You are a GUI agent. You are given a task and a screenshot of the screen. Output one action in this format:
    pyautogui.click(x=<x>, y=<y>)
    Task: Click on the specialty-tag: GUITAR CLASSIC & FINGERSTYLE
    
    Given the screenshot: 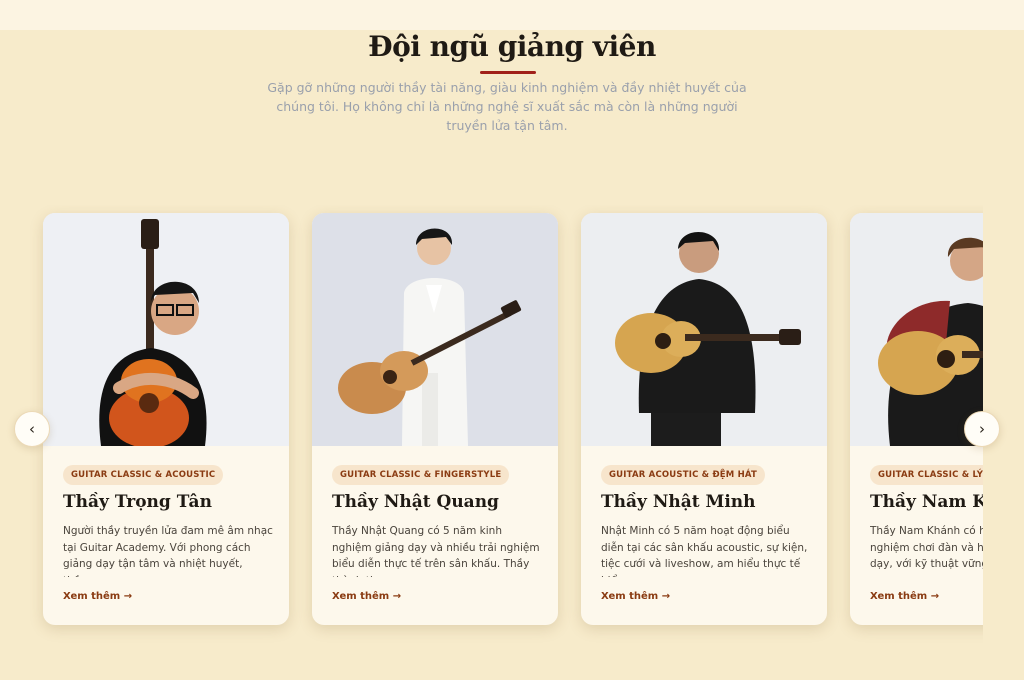 What is the action you would take?
    pyautogui.click(x=421, y=475)
    